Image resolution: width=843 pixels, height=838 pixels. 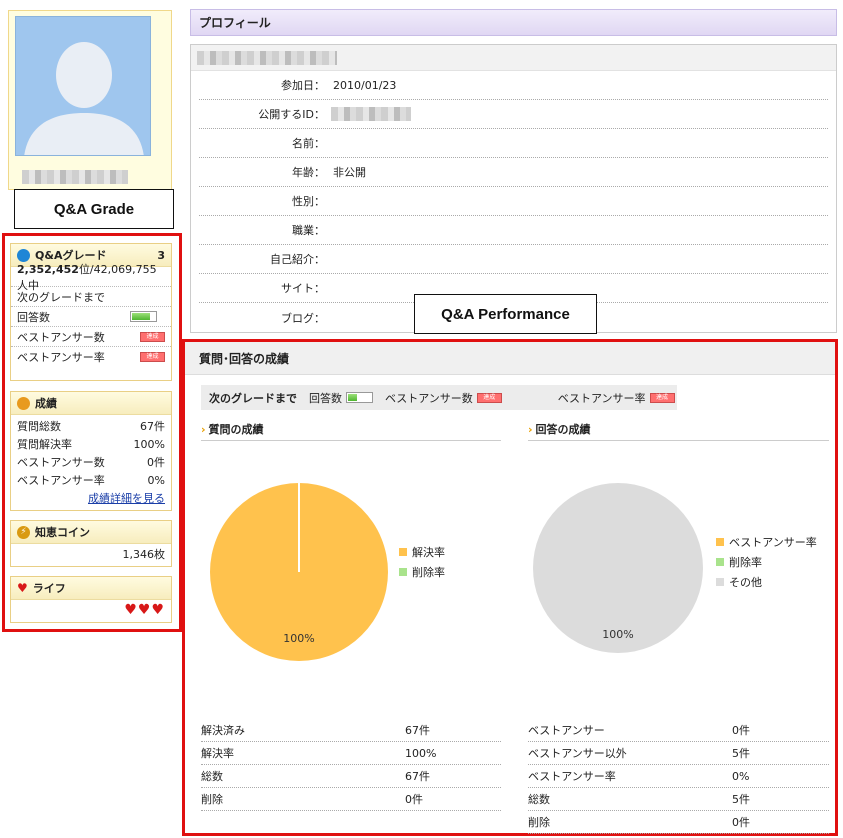 I want to click on stat-value: 100%, so click(x=421, y=753).